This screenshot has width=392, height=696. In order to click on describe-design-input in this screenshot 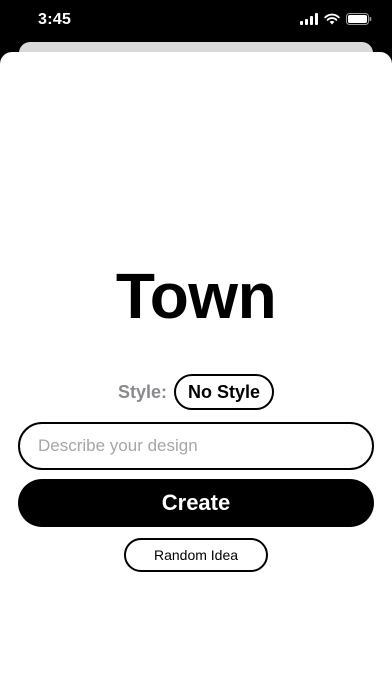, I will do `click(196, 446)`.